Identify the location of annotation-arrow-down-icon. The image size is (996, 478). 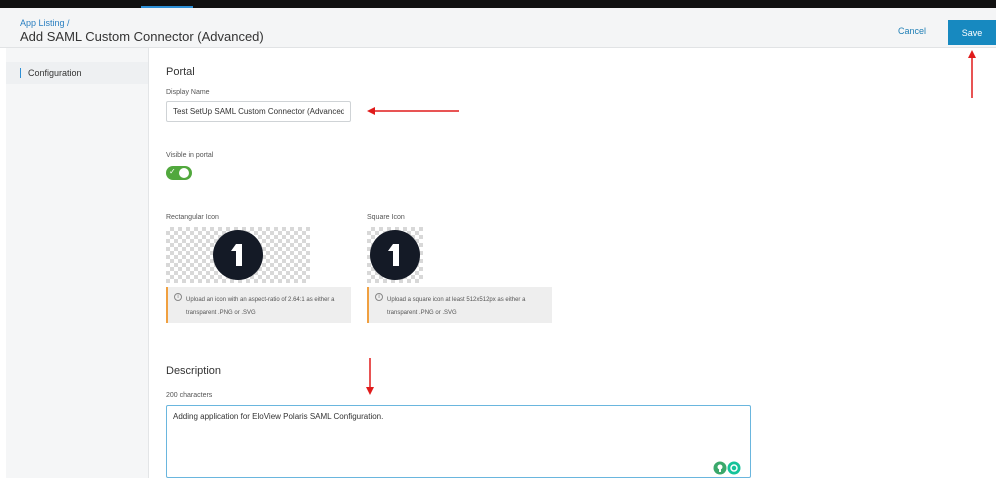
(370, 376).